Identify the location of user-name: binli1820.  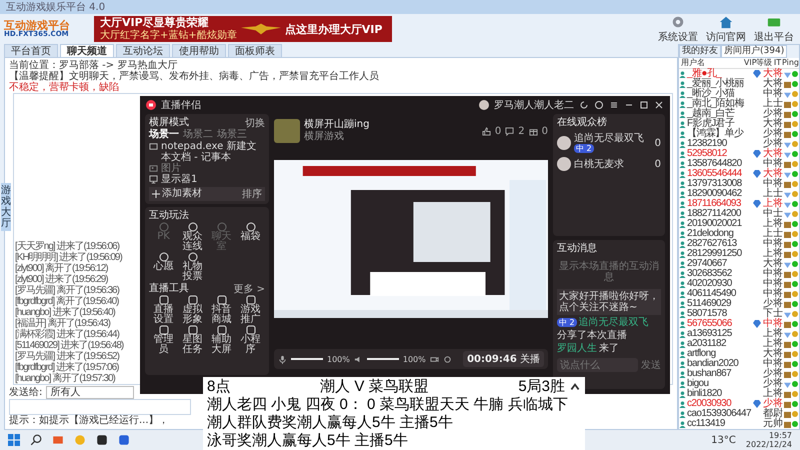
(719, 394).